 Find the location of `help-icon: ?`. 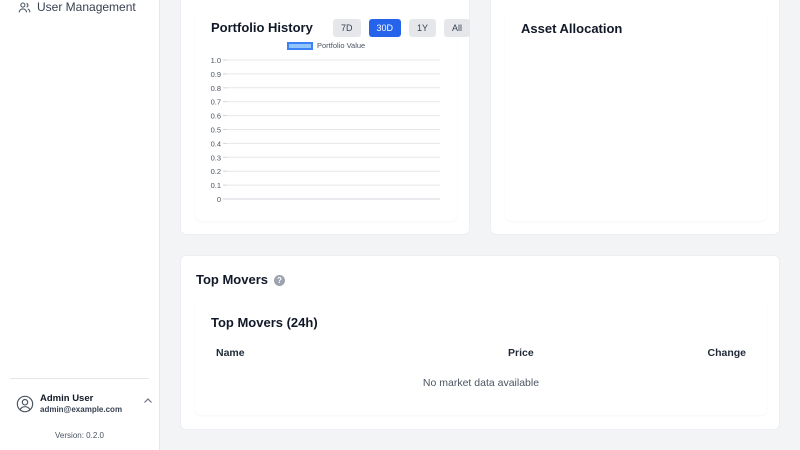

help-icon: ? is located at coordinates (279, 281).